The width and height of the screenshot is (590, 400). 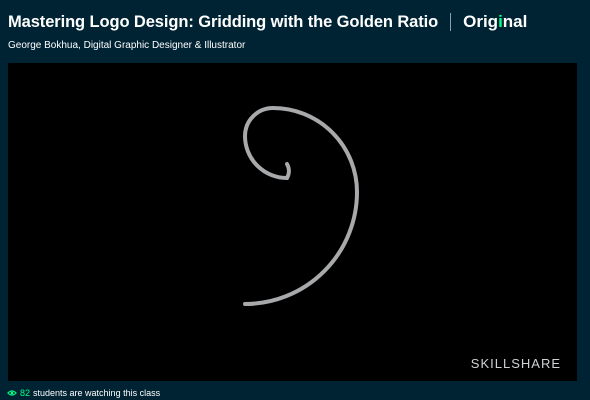 What do you see at coordinates (97, 393) in the screenshot?
I see `watching-text: students are watching this class` at bounding box center [97, 393].